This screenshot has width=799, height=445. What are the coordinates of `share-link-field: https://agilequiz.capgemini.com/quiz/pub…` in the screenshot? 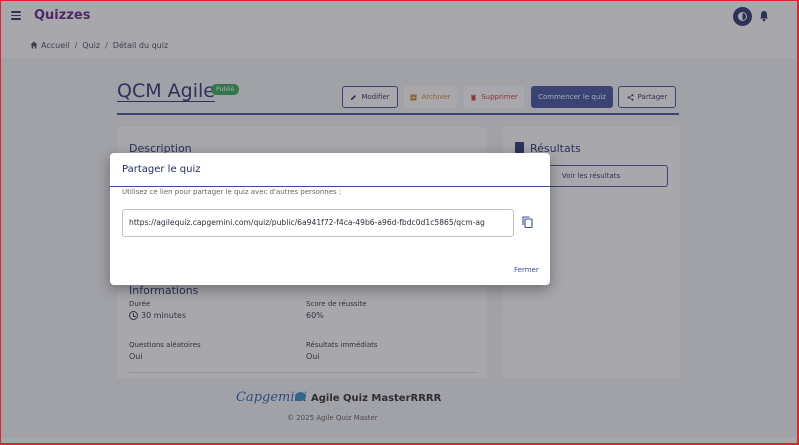 It's located at (318, 223).